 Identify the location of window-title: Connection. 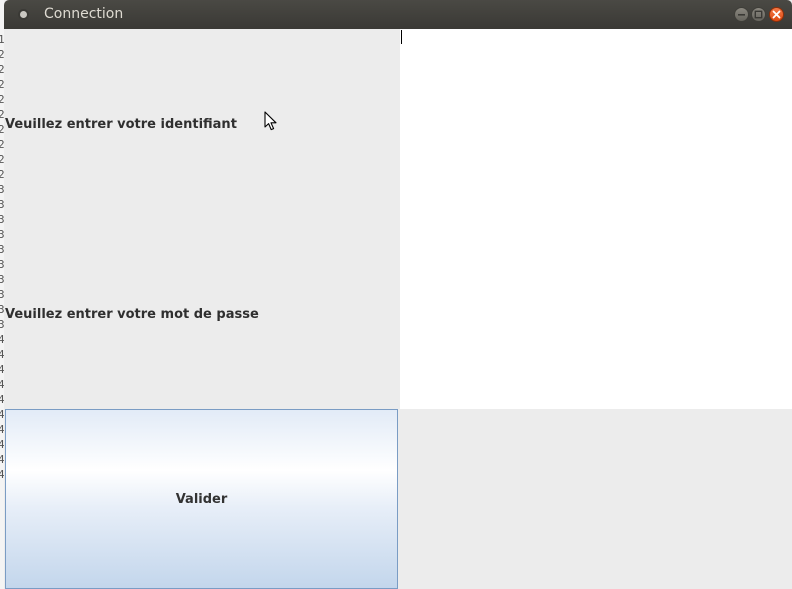
(84, 14).